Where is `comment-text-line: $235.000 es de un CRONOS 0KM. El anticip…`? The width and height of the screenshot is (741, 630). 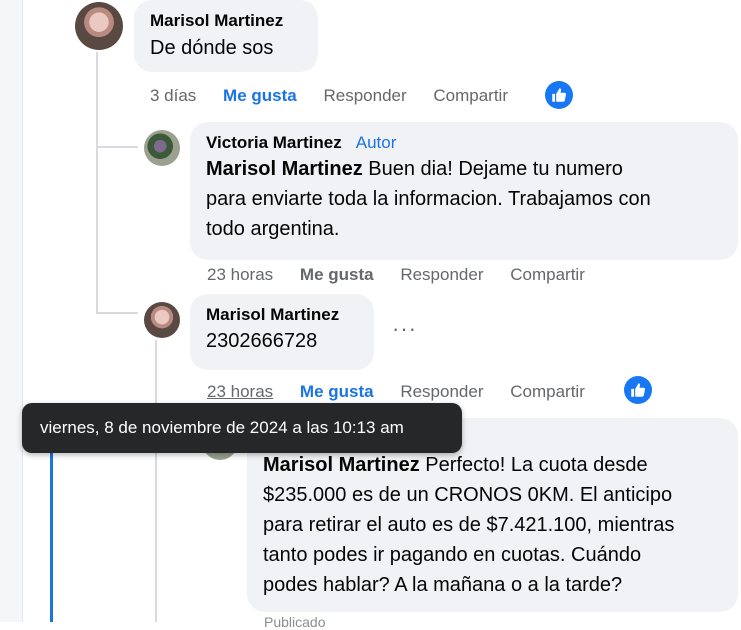 comment-text-line: $235.000 es de un CRONOS 0KM. El anticip… is located at coordinates (468, 495).